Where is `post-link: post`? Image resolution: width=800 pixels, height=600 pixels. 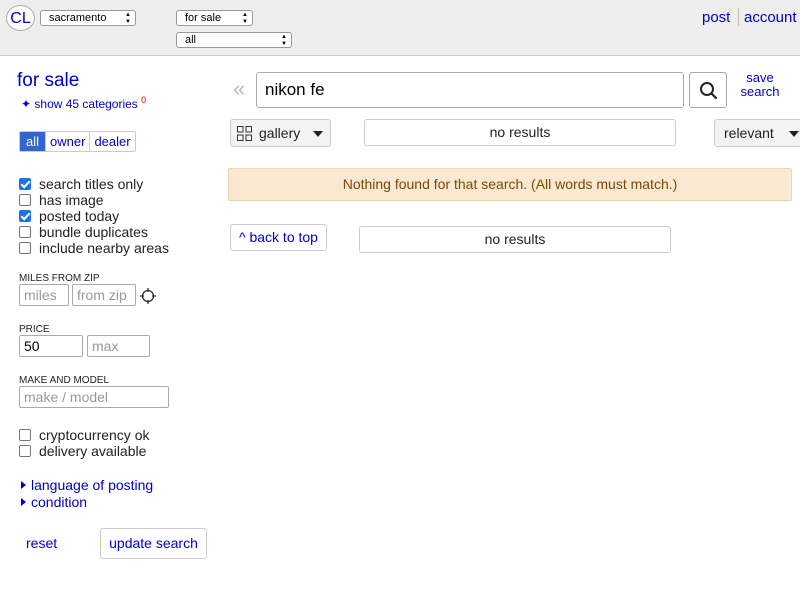
post-link: post is located at coordinates (716, 17).